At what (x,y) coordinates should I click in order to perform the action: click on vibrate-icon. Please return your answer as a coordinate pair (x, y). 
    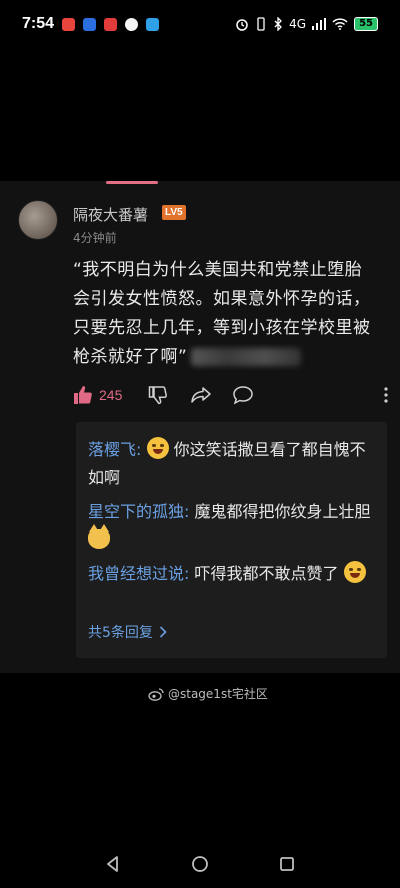
    Looking at the image, I should click on (261, 24).